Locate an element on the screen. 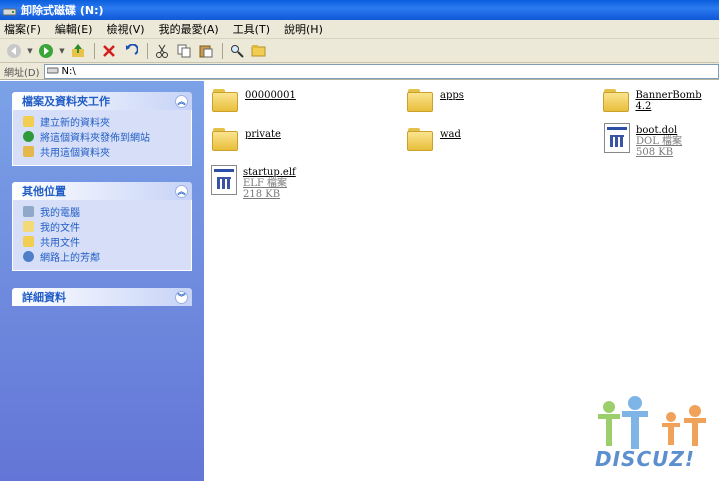 This screenshot has height=481, width=719. removable-drive-icon is located at coordinates (9, 10).